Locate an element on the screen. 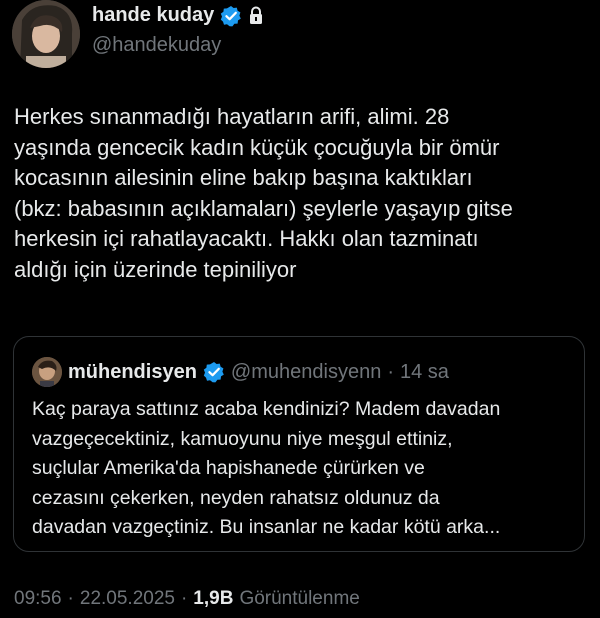 Image resolution: width=600 pixels, height=618 pixels. tweet-meta: 09:56 · 22.05.2025 · 1,9B Görüntülenme is located at coordinates (187, 599).